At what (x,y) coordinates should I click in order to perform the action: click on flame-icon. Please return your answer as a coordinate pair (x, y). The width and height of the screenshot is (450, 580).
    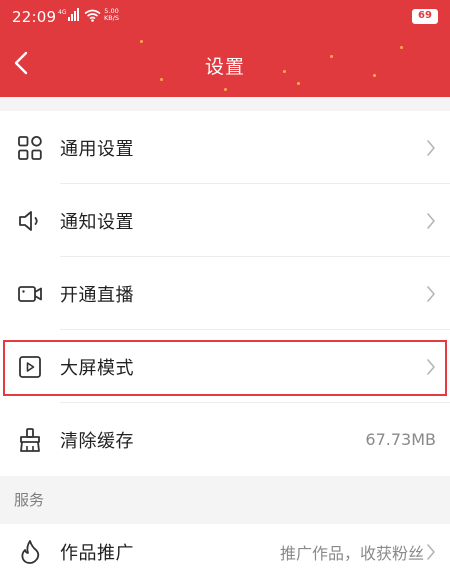
    Looking at the image, I should click on (30, 552).